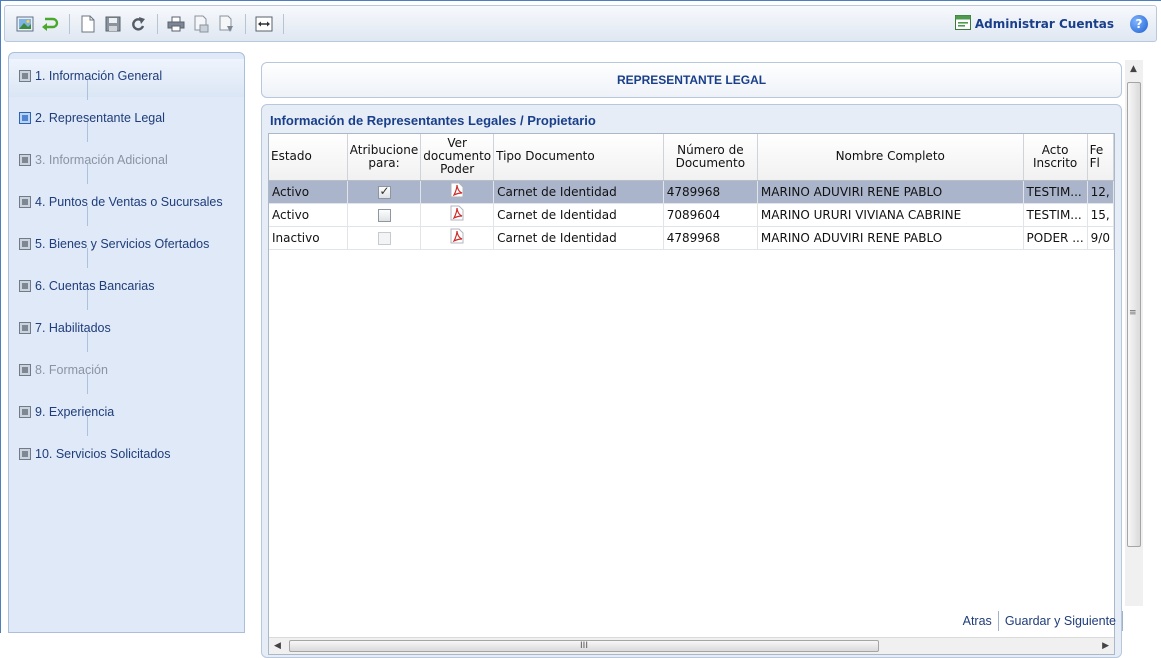 Image resolution: width=1161 pixels, height=658 pixels. Describe the element at coordinates (201, 24) in the screenshot. I see `export-icon` at that location.